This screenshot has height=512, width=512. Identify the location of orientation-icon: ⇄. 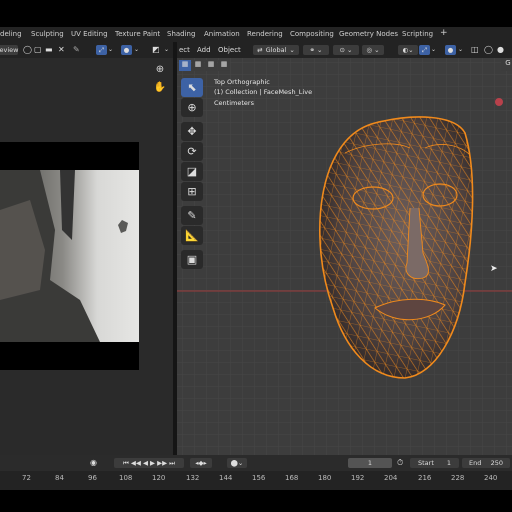
(260, 50).